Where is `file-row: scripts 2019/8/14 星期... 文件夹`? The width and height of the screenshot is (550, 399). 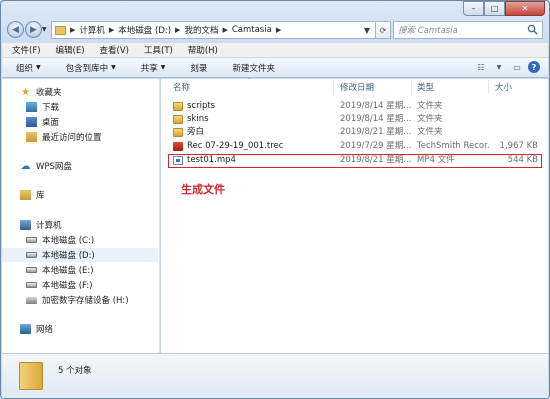 file-row: scripts 2019/8/14 星期... 文件夹 is located at coordinates (354, 106).